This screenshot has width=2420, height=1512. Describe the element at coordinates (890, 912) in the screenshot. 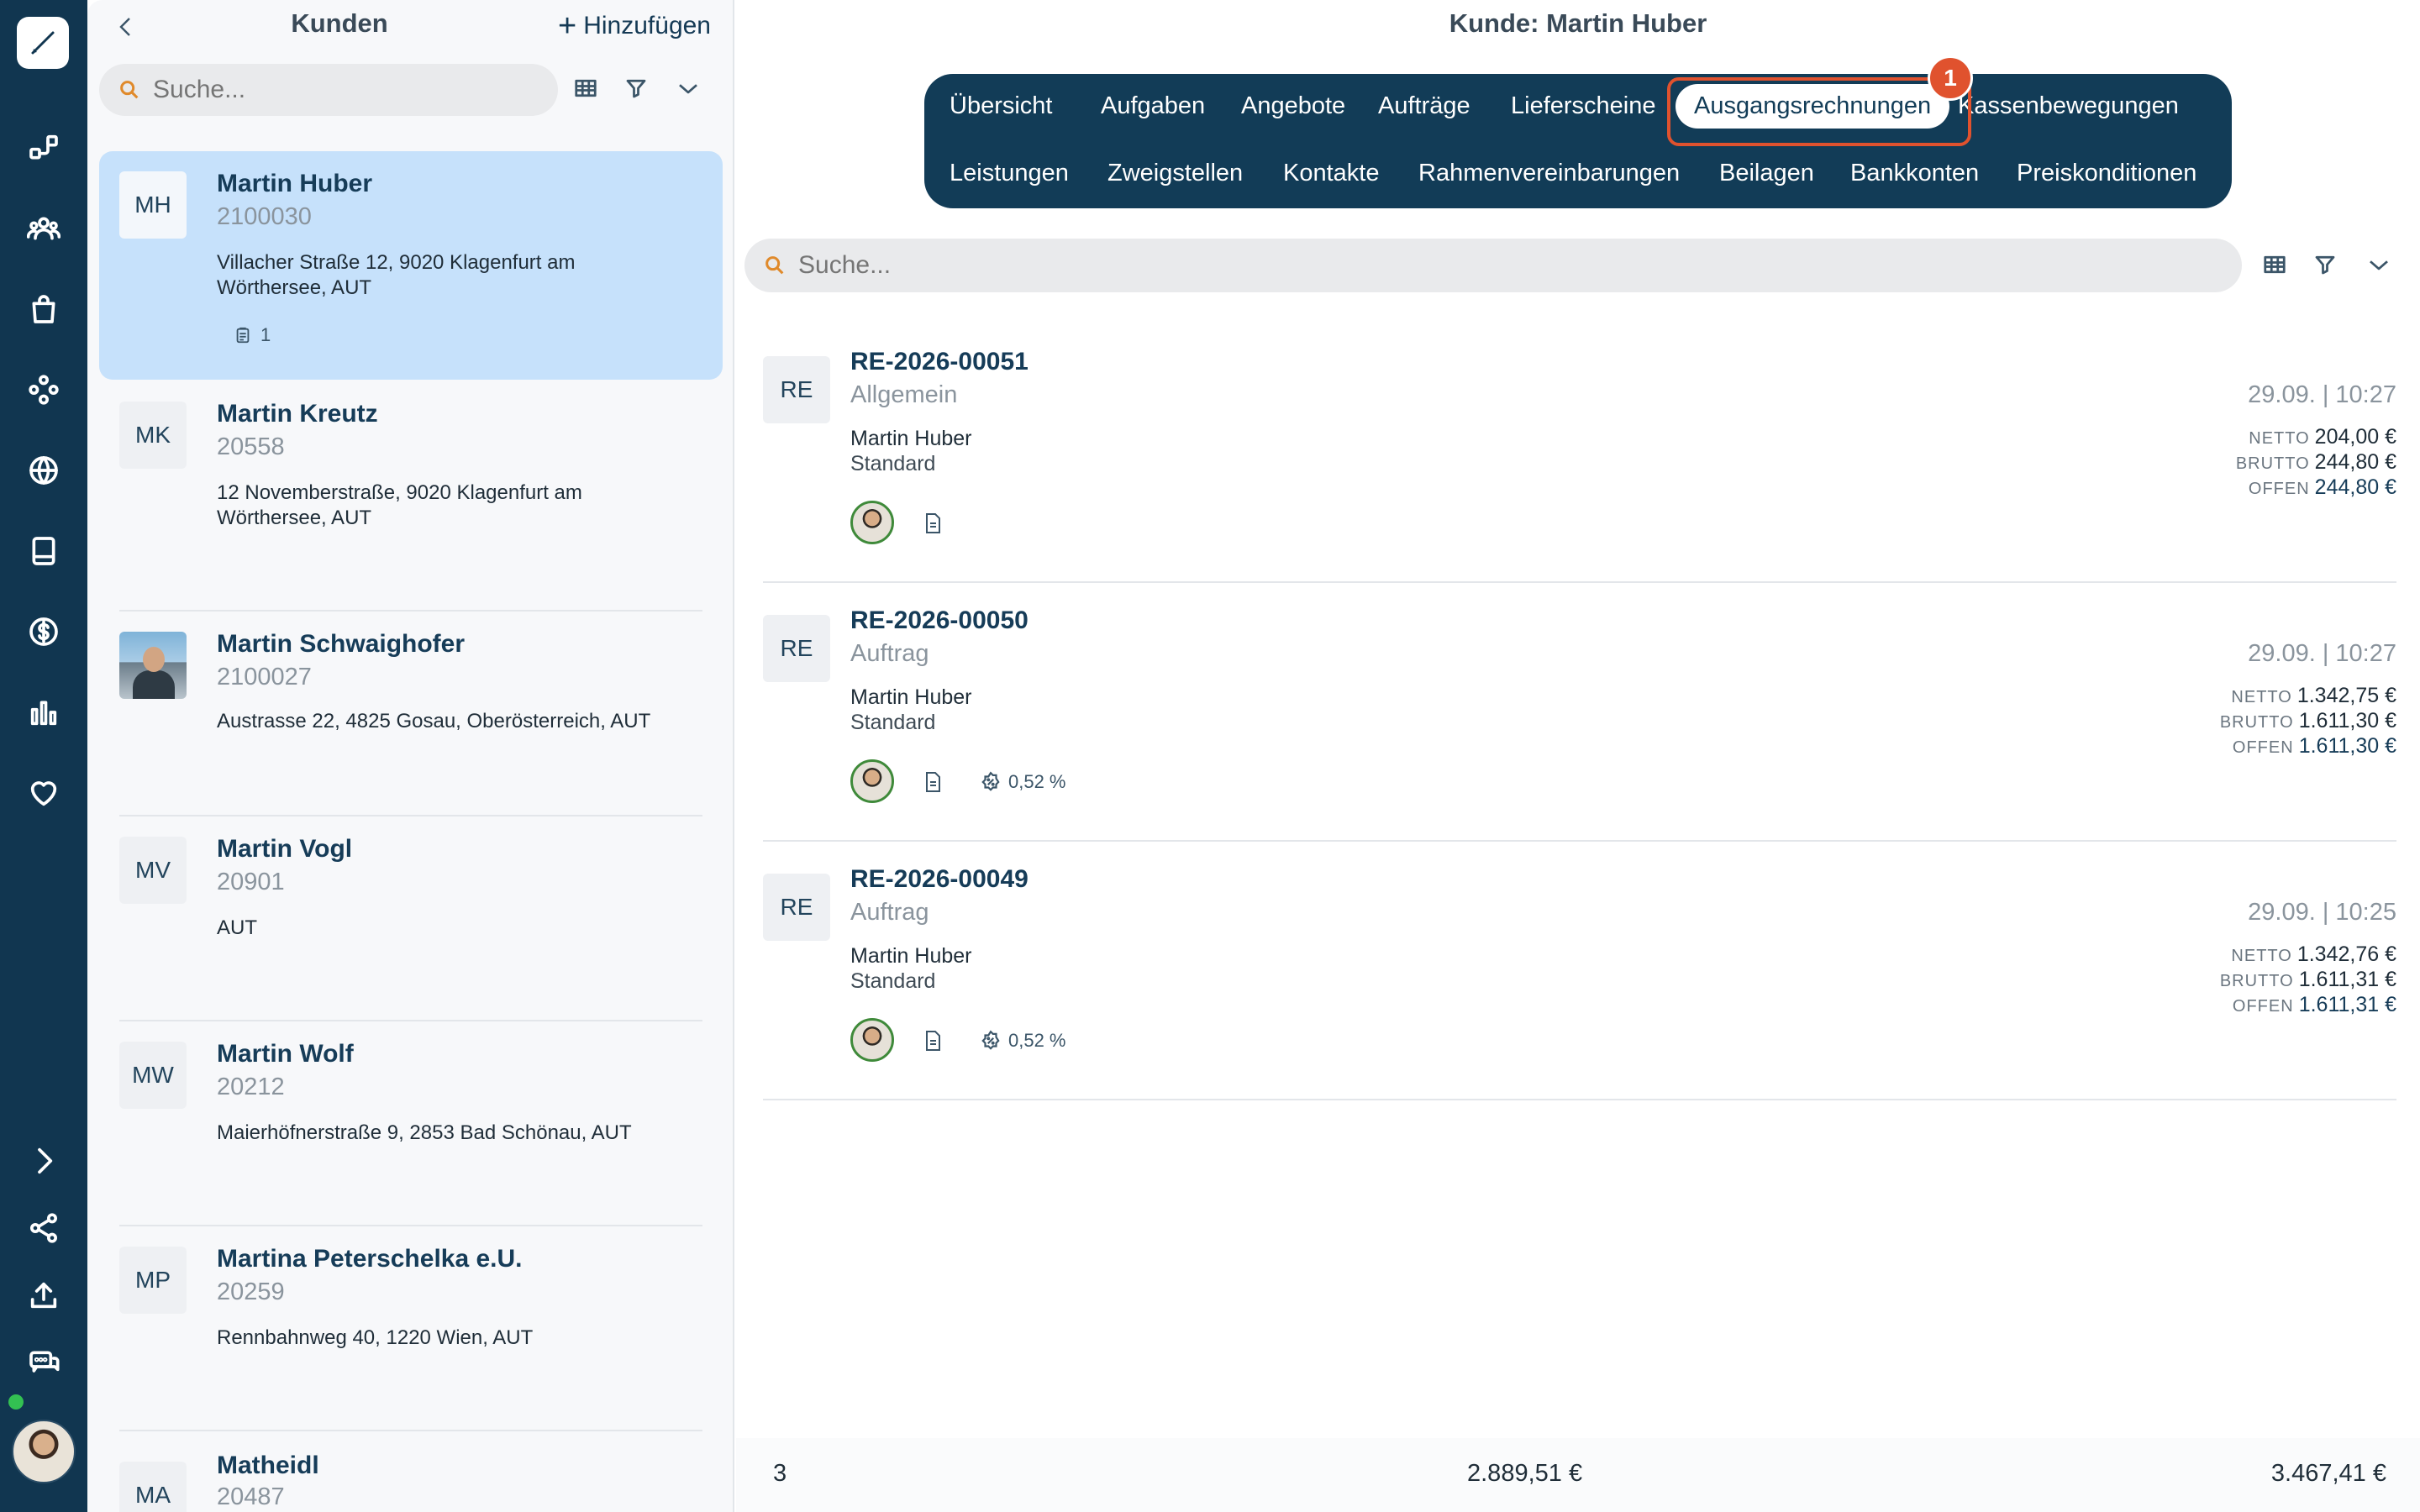

I see `invoice-type: Auftrag` at that location.